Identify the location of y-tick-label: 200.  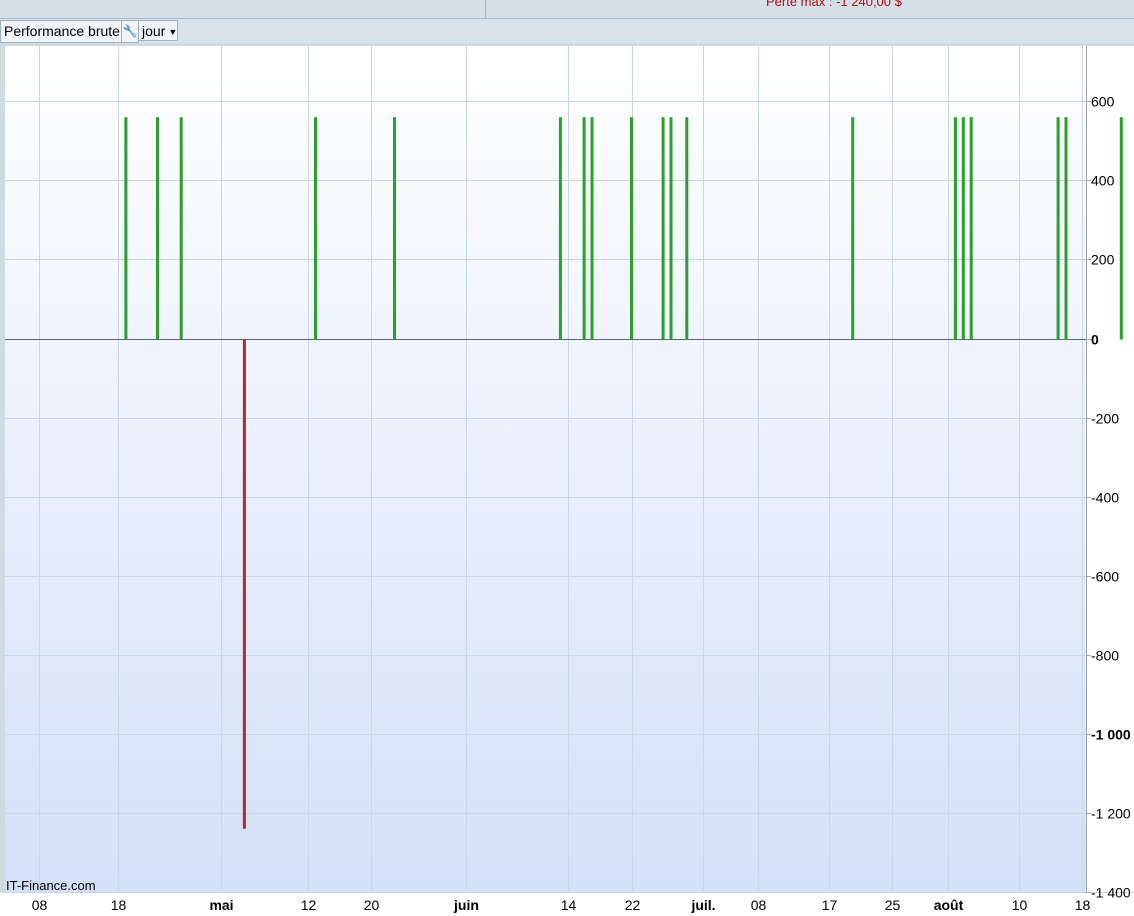
(1103, 260).